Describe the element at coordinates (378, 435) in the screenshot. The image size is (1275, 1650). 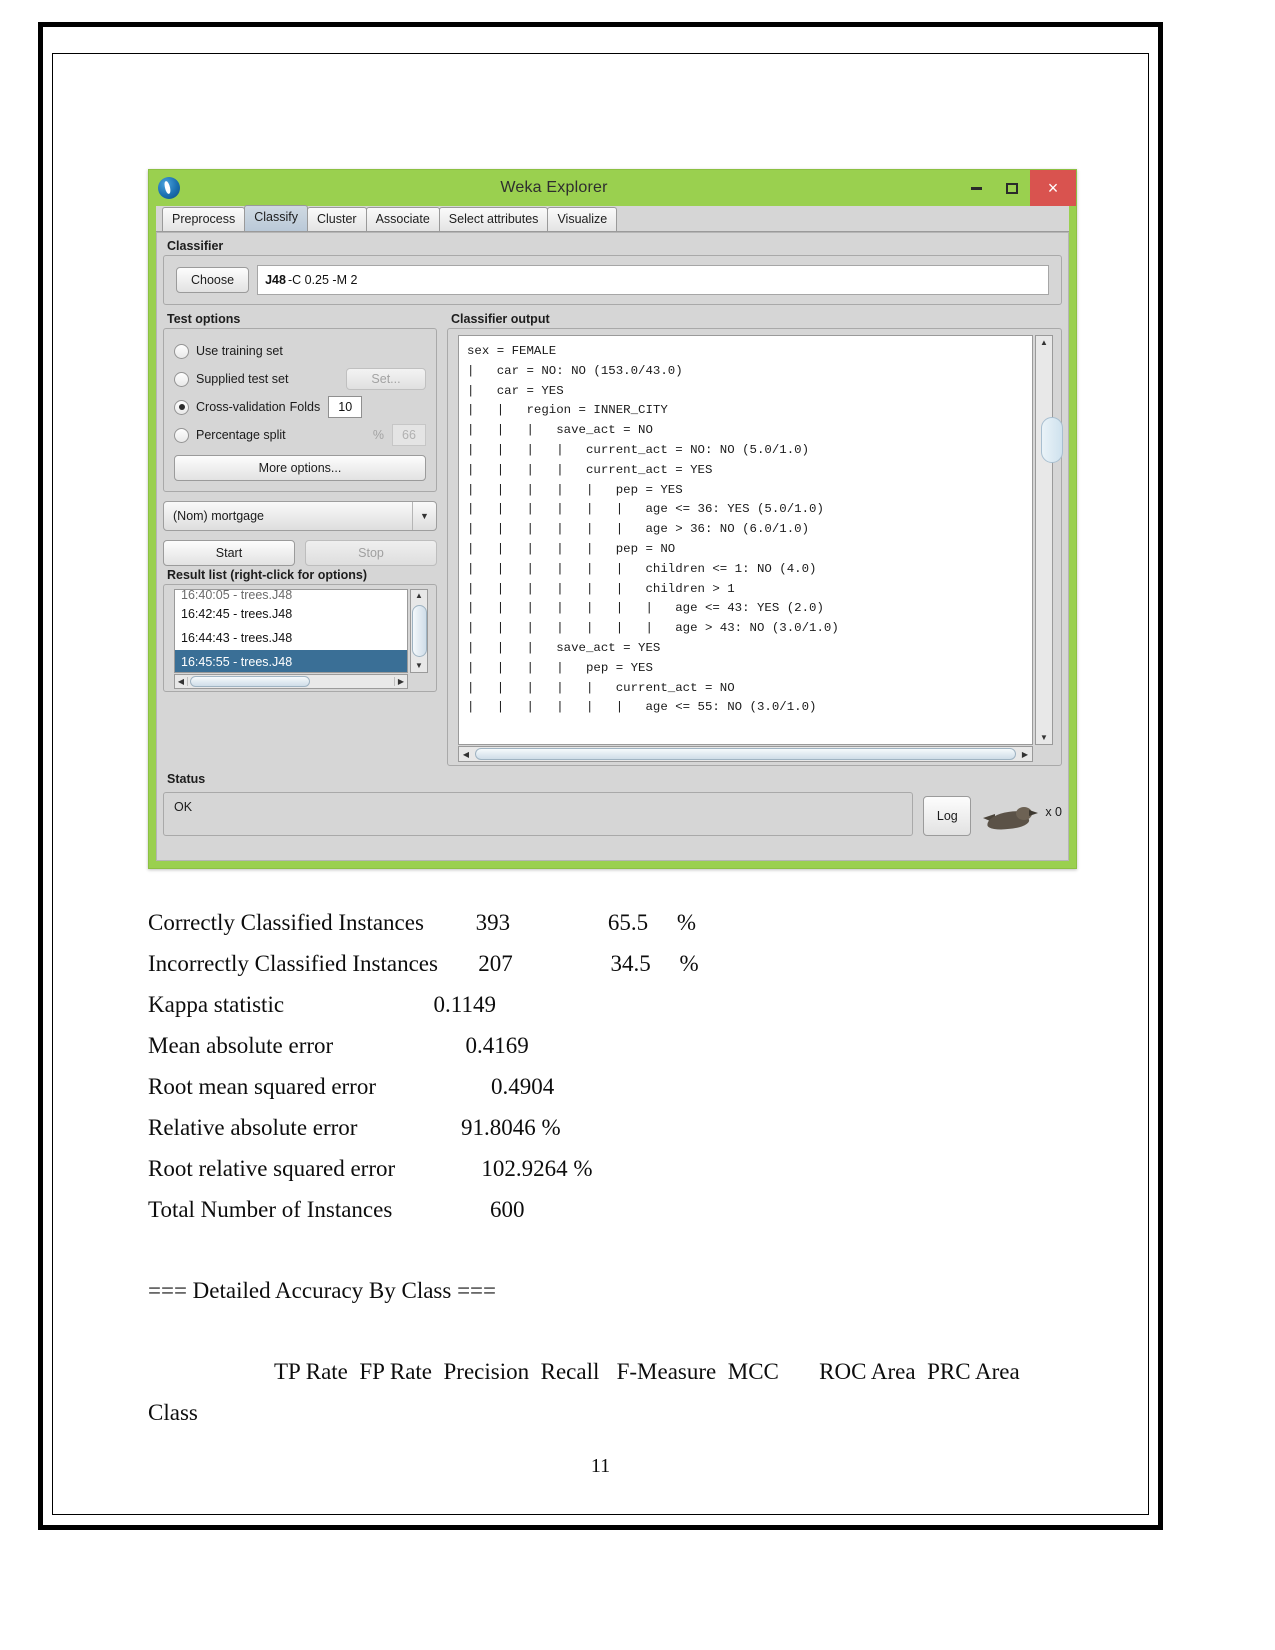
I see `label-percent-sign: %` at that location.